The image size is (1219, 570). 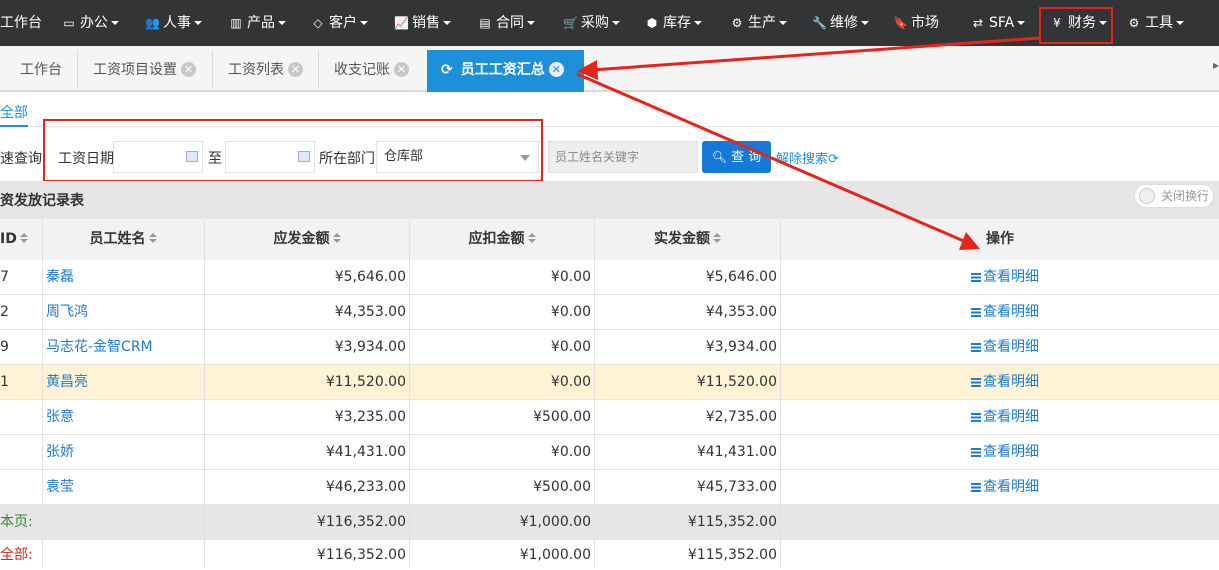 What do you see at coordinates (1174, 196) in the screenshot?
I see `wrap-toggle: 关闭换行` at bounding box center [1174, 196].